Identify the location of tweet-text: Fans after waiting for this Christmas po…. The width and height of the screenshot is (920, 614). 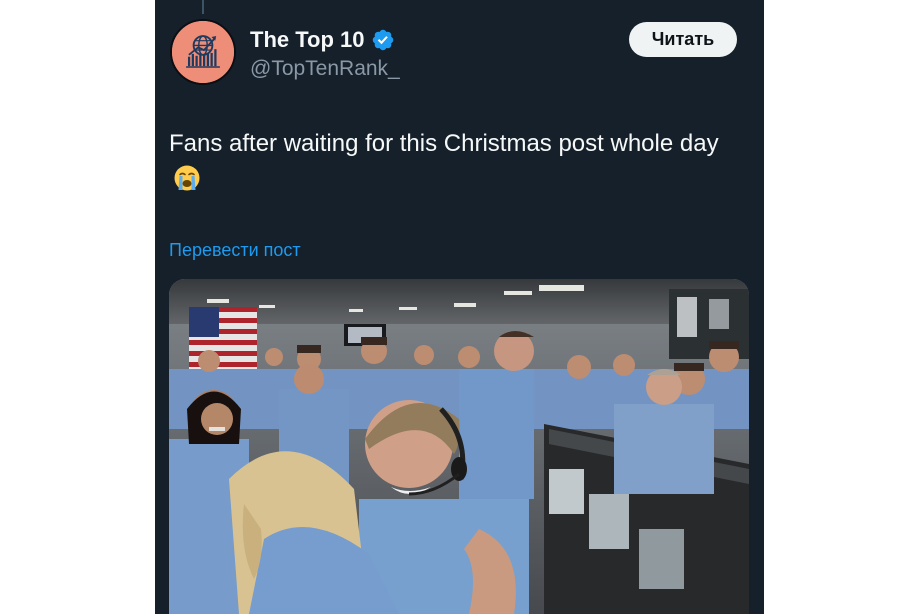
(444, 143).